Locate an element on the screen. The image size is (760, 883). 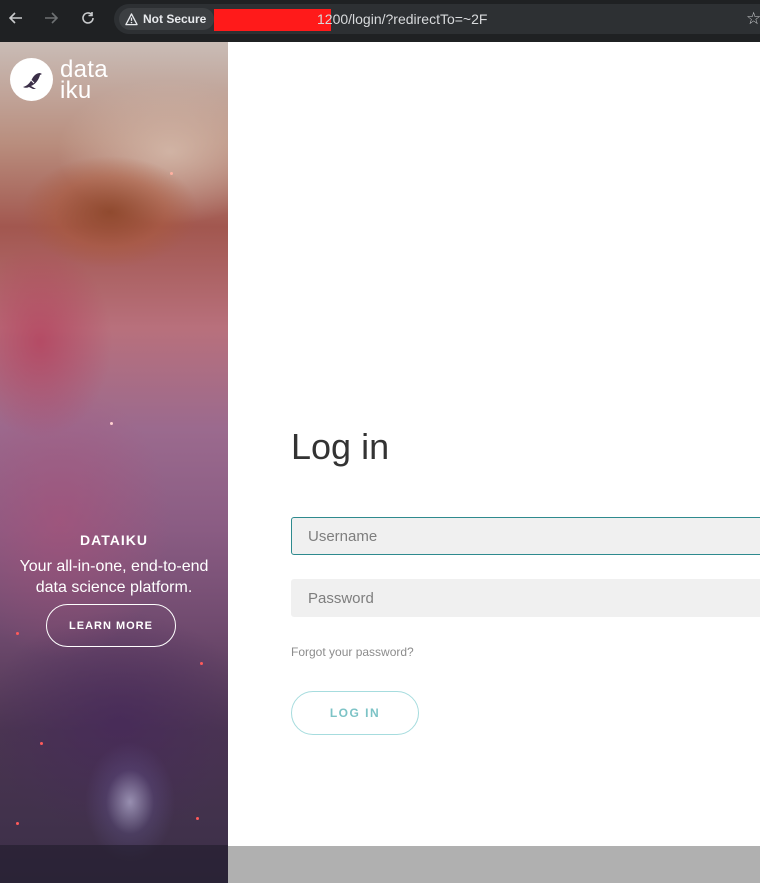
tagline-line2: data science platform. is located at coordinates (114, 587).